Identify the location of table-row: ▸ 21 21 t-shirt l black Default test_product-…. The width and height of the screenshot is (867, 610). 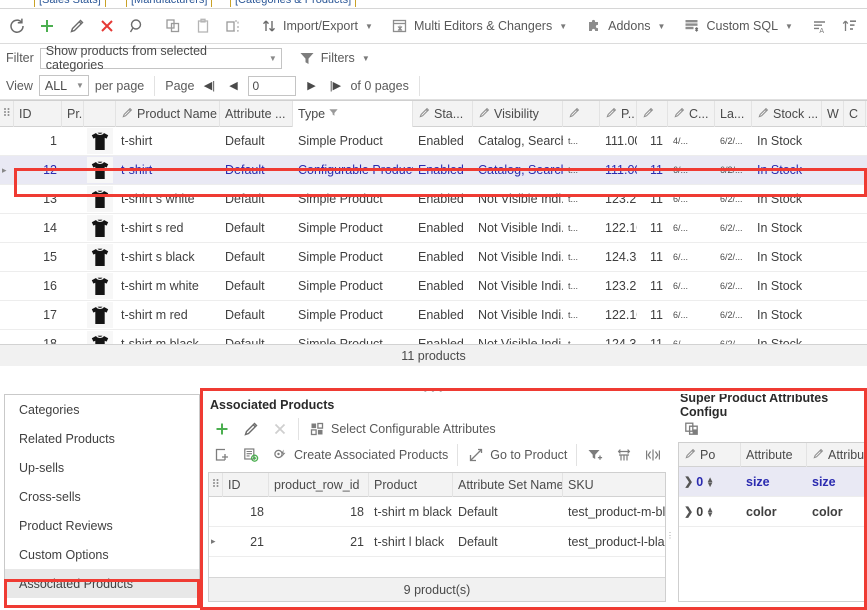
(437, 542).